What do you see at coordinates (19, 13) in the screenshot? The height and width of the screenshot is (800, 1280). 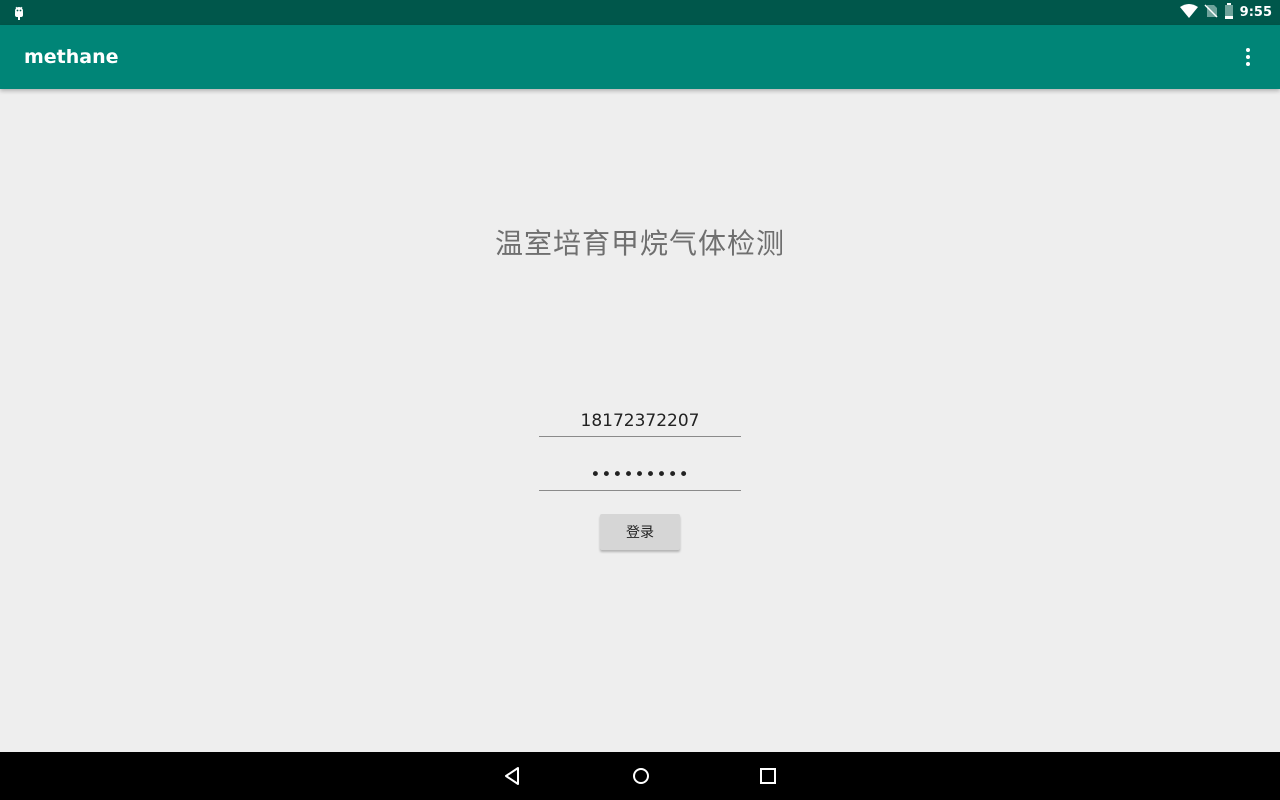 I see `android-debug-icon` at bounding box center [19, 13].